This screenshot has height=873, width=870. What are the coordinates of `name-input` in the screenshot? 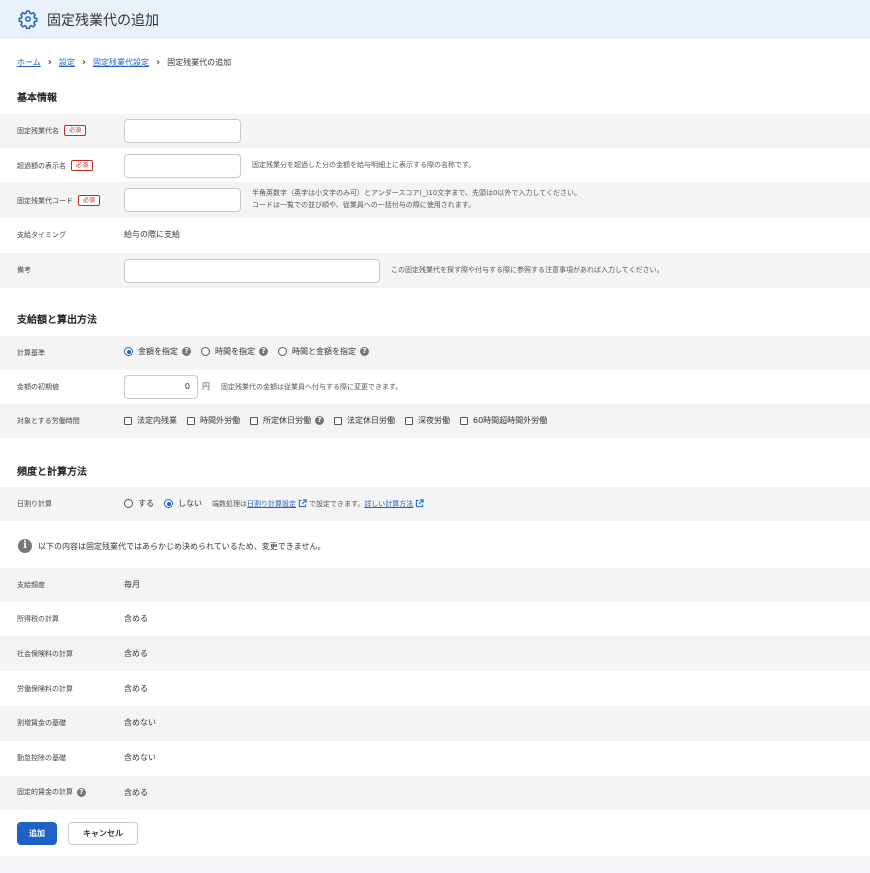 It's located at (182, 131).